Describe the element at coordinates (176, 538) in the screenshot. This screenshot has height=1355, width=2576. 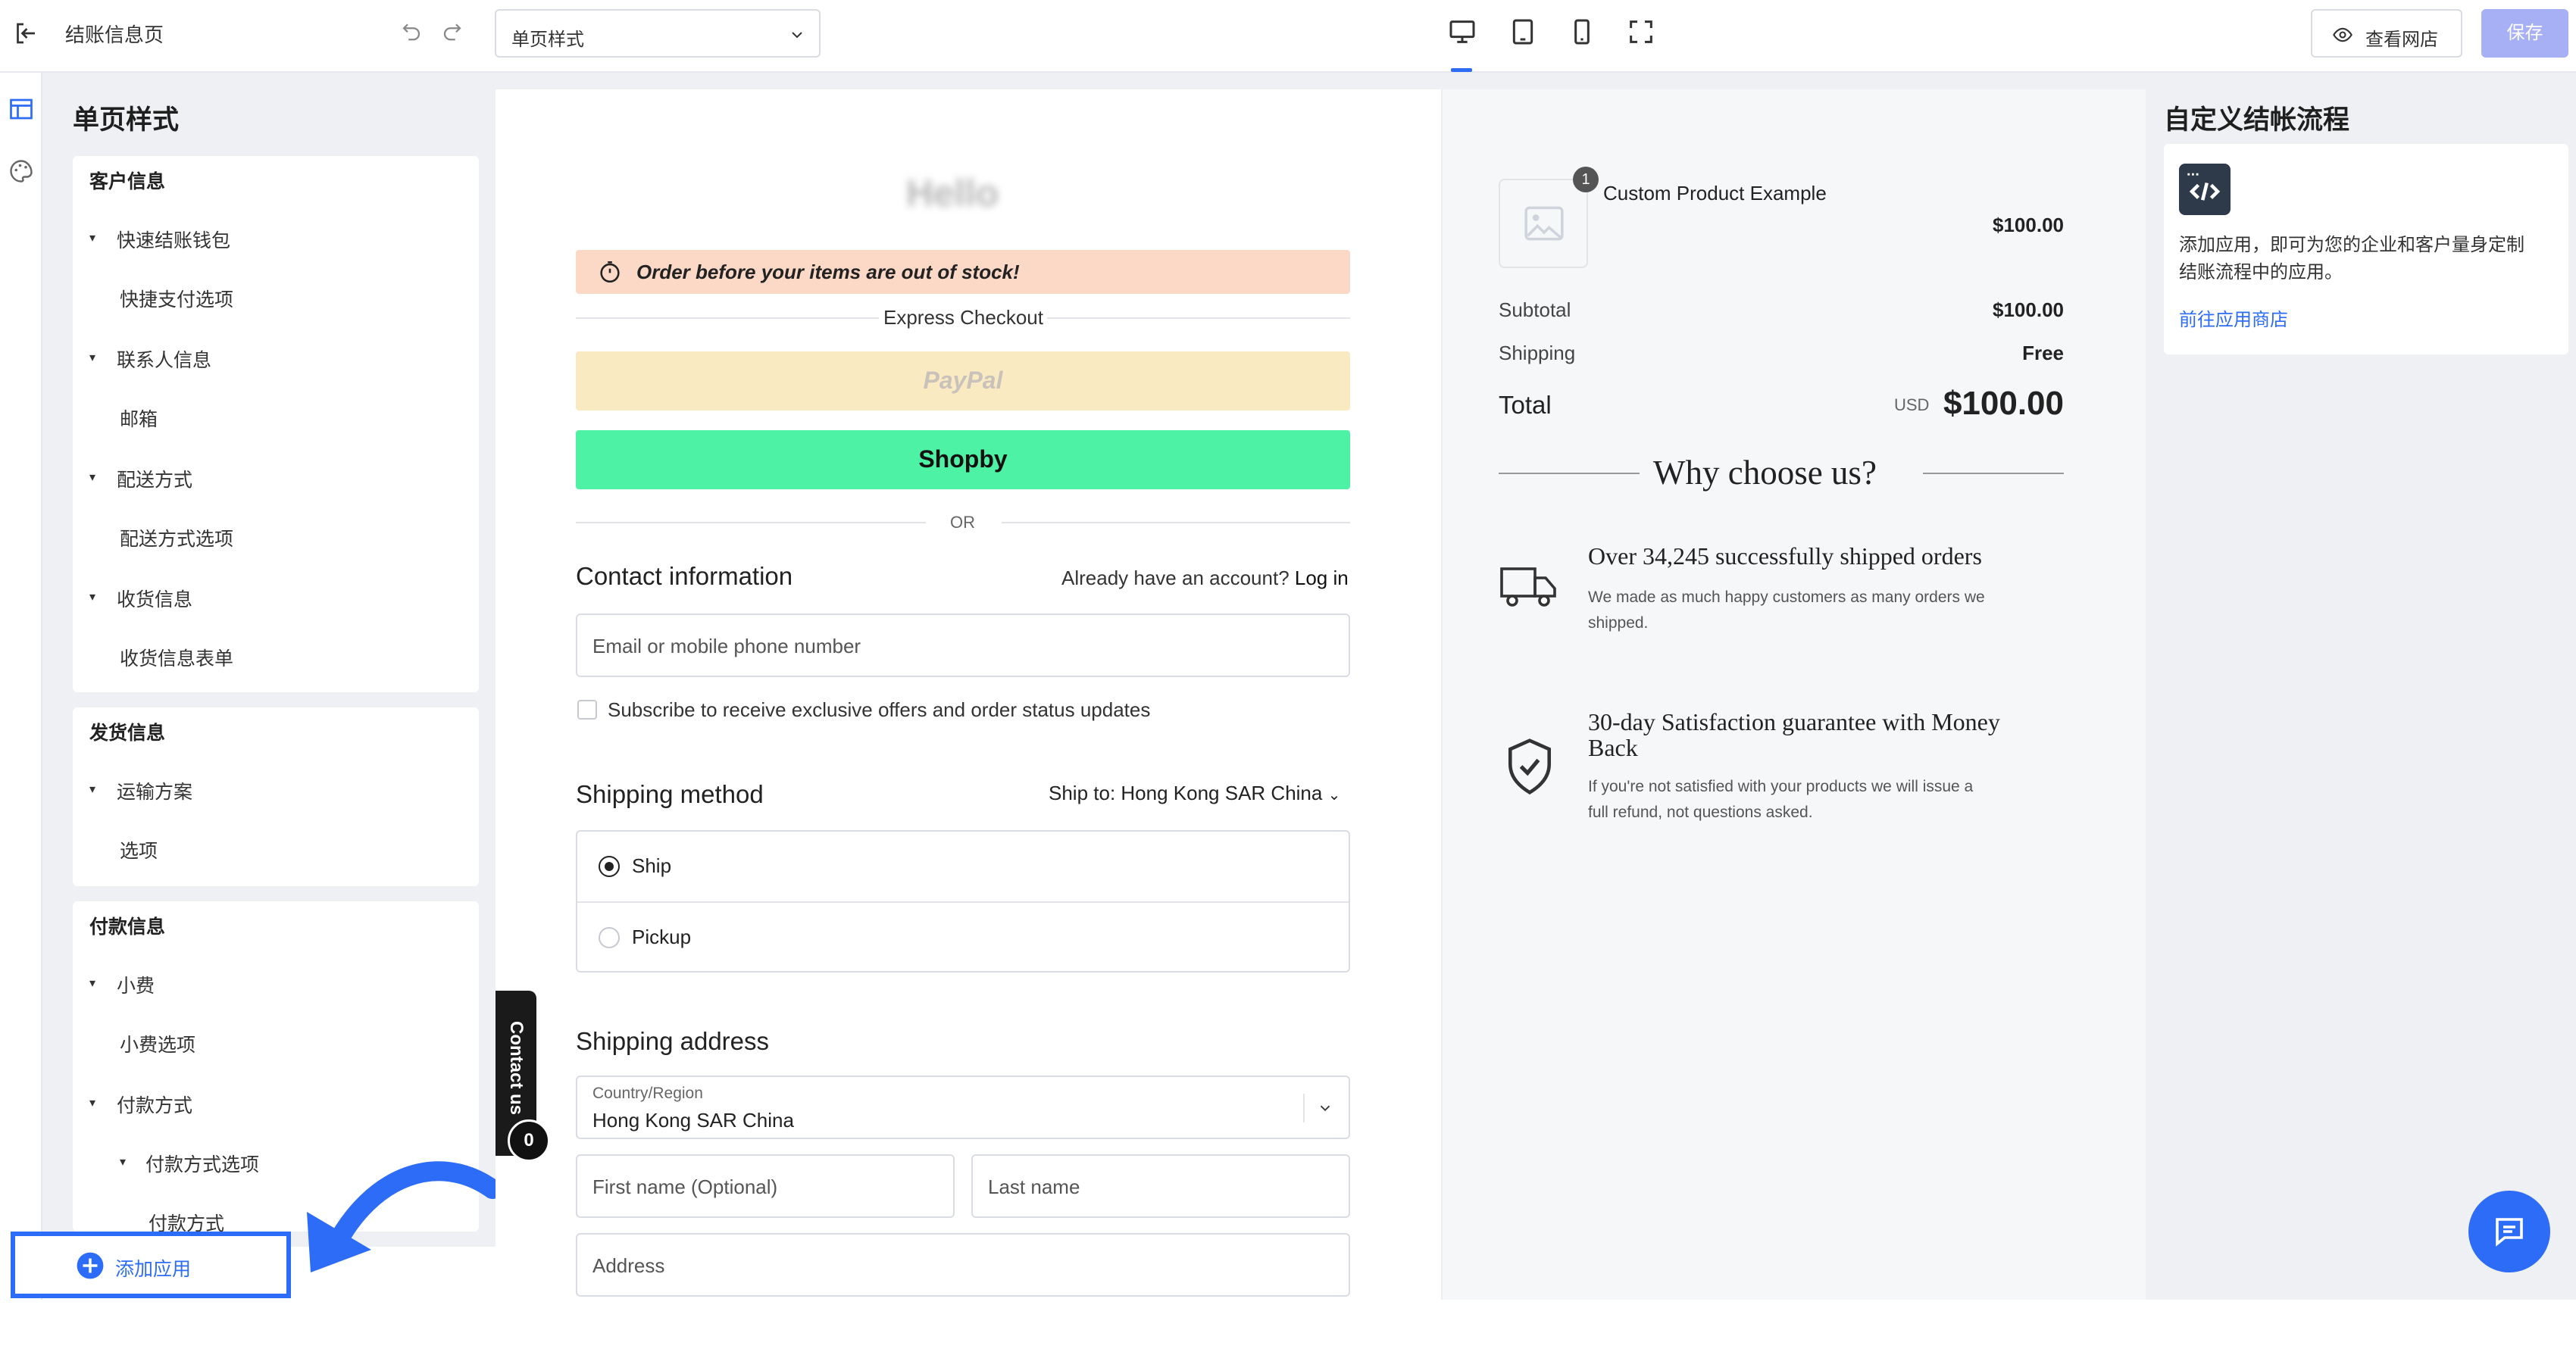
I see `sidebar-item-delivery-options: 配送方式选项` at that location.